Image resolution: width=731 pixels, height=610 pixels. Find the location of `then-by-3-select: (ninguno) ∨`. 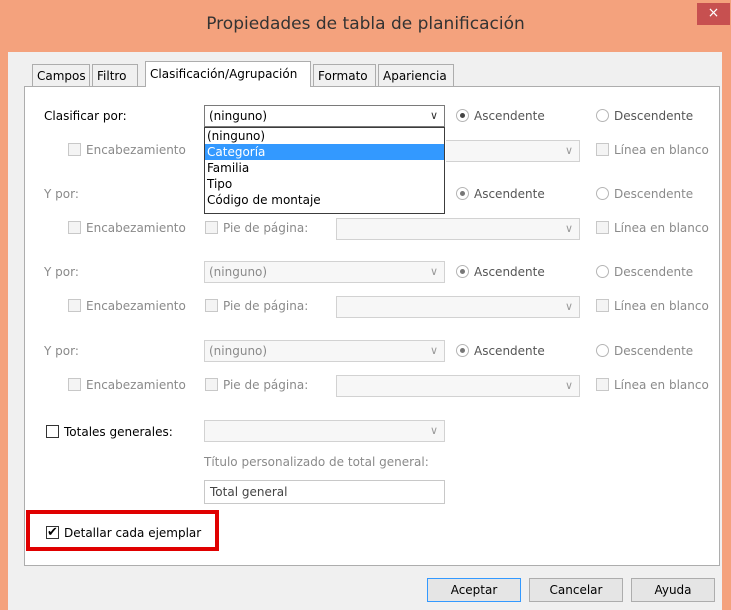

then-by-3-select: (ninguno) ∨ is located at coordinates (324, 351).